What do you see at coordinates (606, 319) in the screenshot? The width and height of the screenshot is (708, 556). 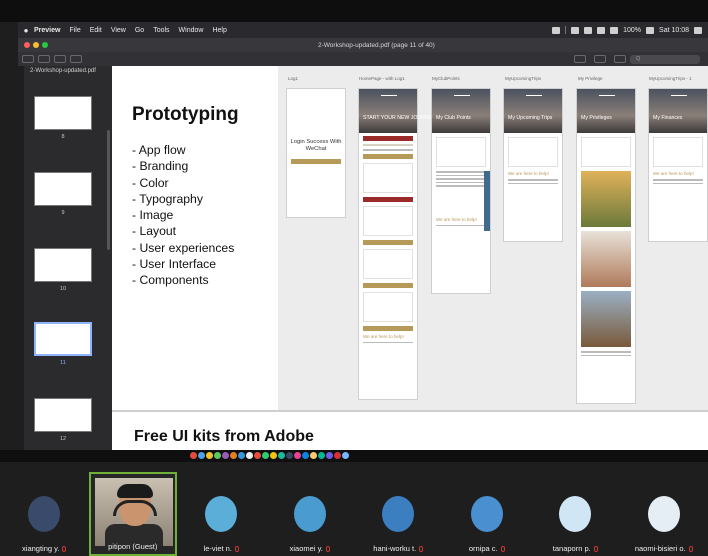 I see `photo-resort` at bounding box center [606, 319].